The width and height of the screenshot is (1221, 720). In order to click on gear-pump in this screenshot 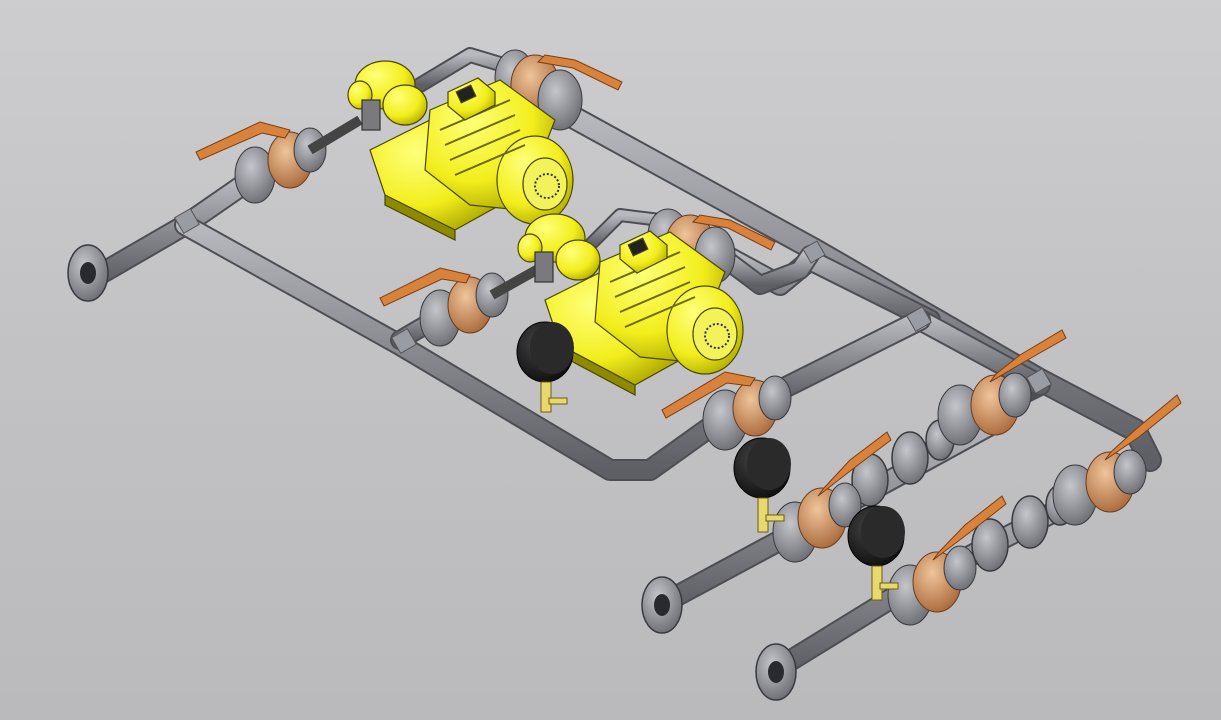, I will do `click(387, 95)`.